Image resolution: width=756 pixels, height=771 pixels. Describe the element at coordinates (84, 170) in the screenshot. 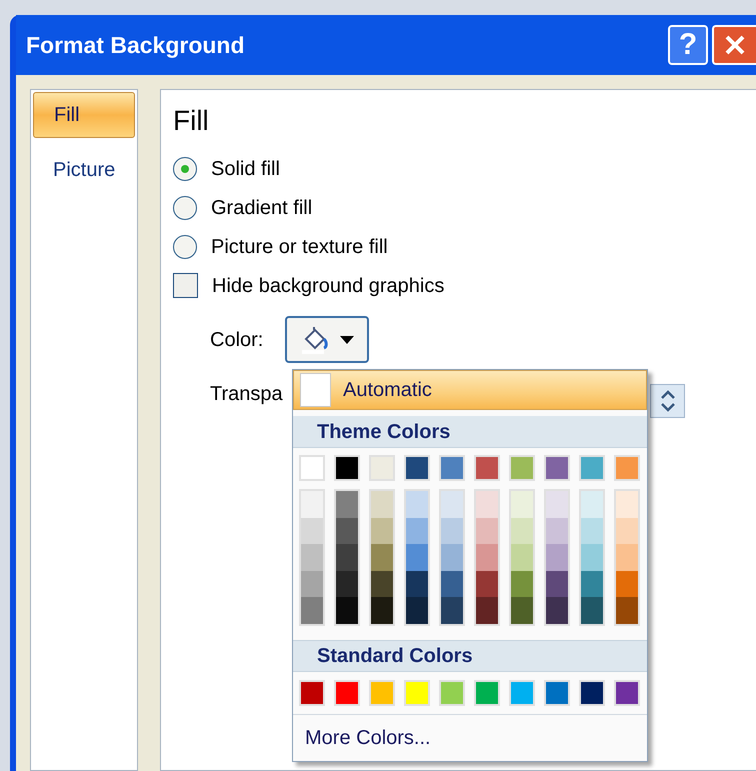

I see `sidebar-item: Picture` at that location.